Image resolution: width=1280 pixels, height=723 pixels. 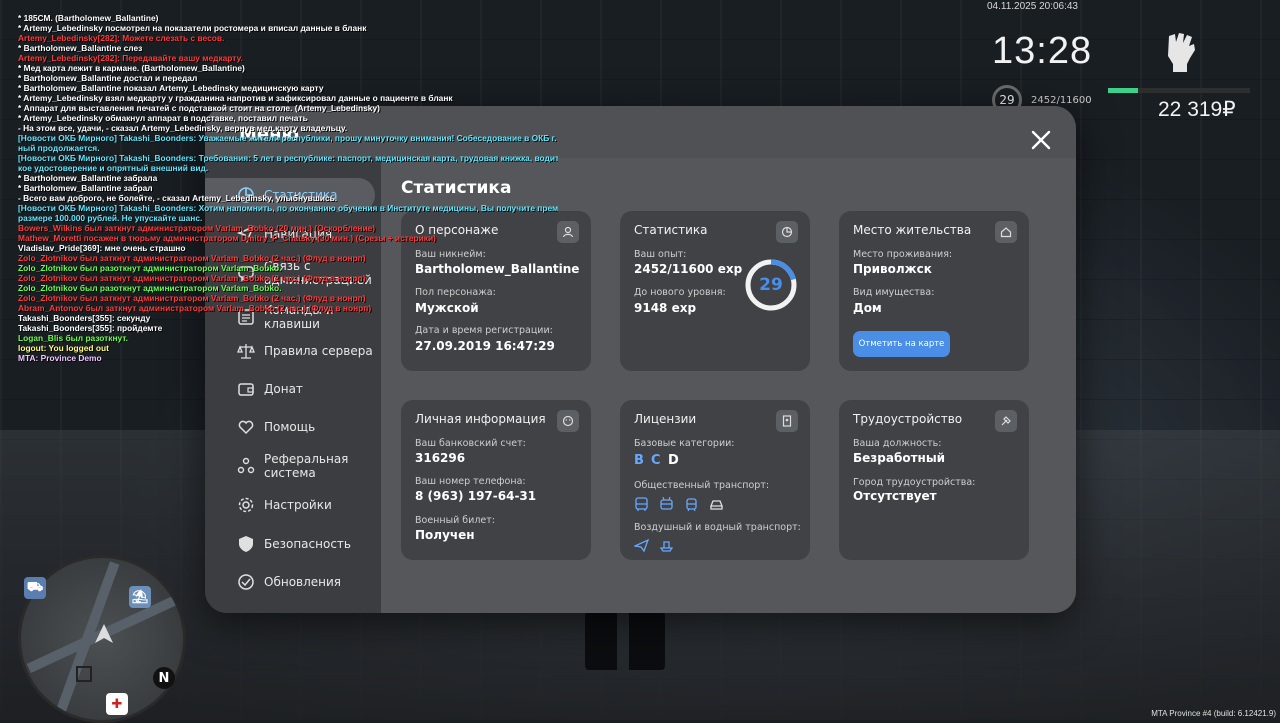 I want to click on card-title: Лицензии, so click(x=665, y=419).